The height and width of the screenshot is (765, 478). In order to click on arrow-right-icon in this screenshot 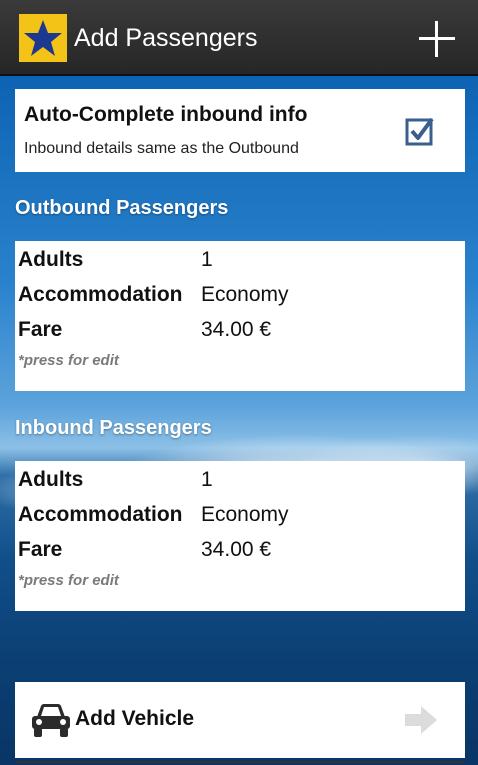, I will do `click(421, 720)`.